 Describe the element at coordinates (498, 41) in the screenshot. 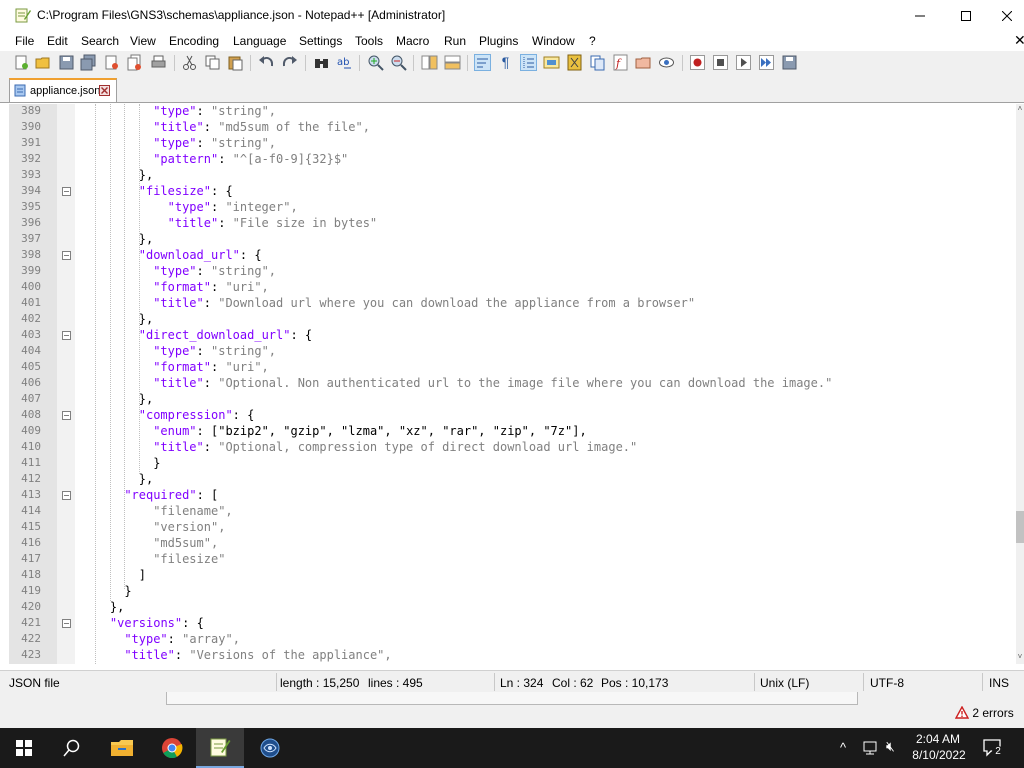

I see `menu-plugins: Plugins` at that location.